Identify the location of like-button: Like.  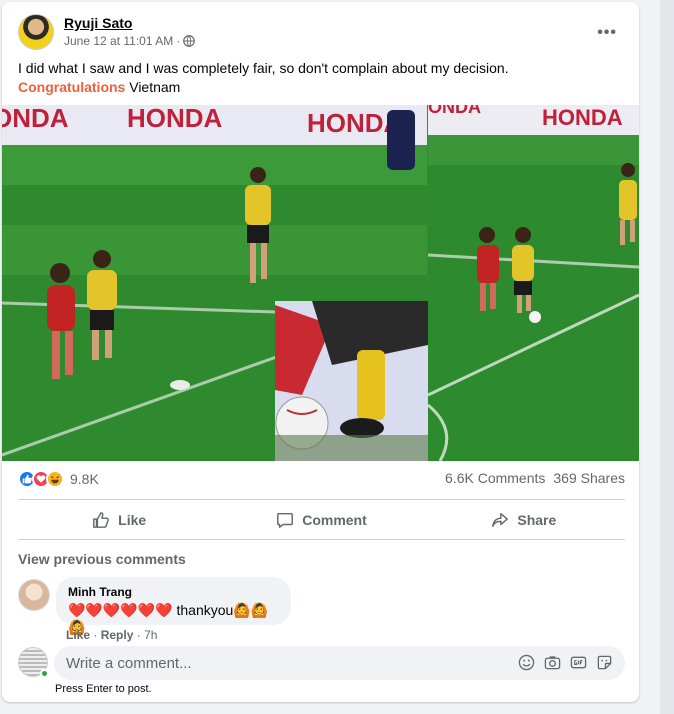
(119, 520).